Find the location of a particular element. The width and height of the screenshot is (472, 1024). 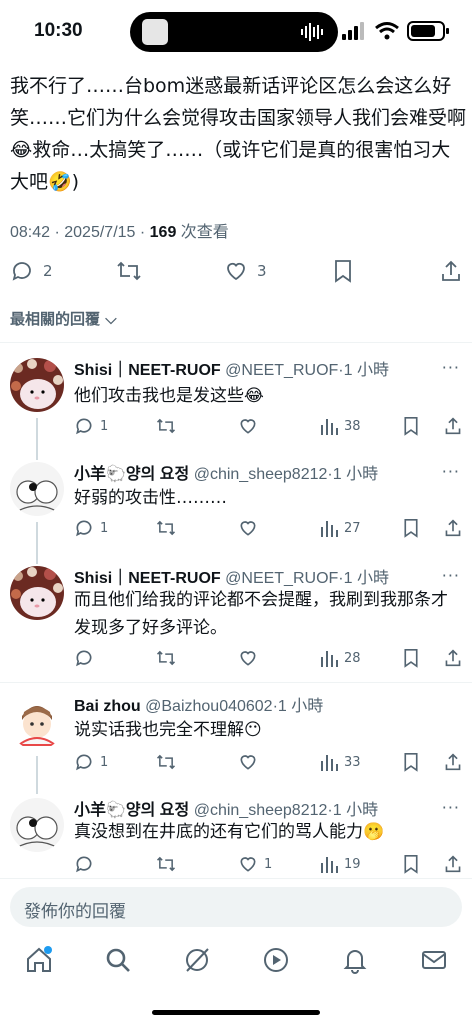

tweet-actions: 2 3 is located at coordinates (236, 271).